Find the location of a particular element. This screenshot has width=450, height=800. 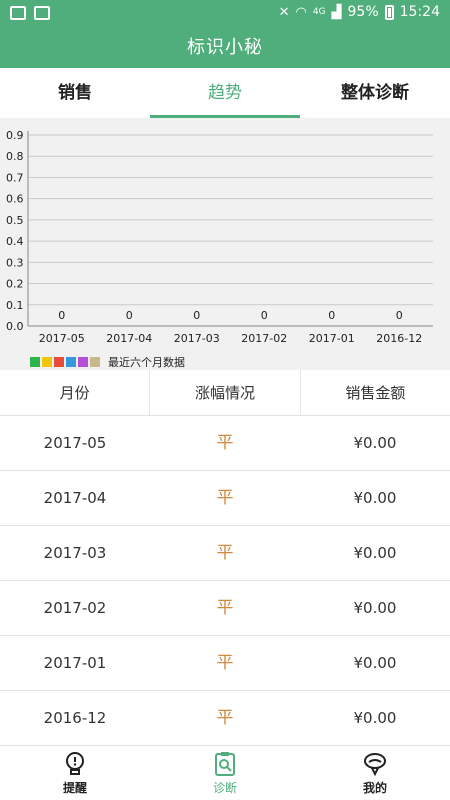

tab-label: 销售 is located at coordinates (75, 93).